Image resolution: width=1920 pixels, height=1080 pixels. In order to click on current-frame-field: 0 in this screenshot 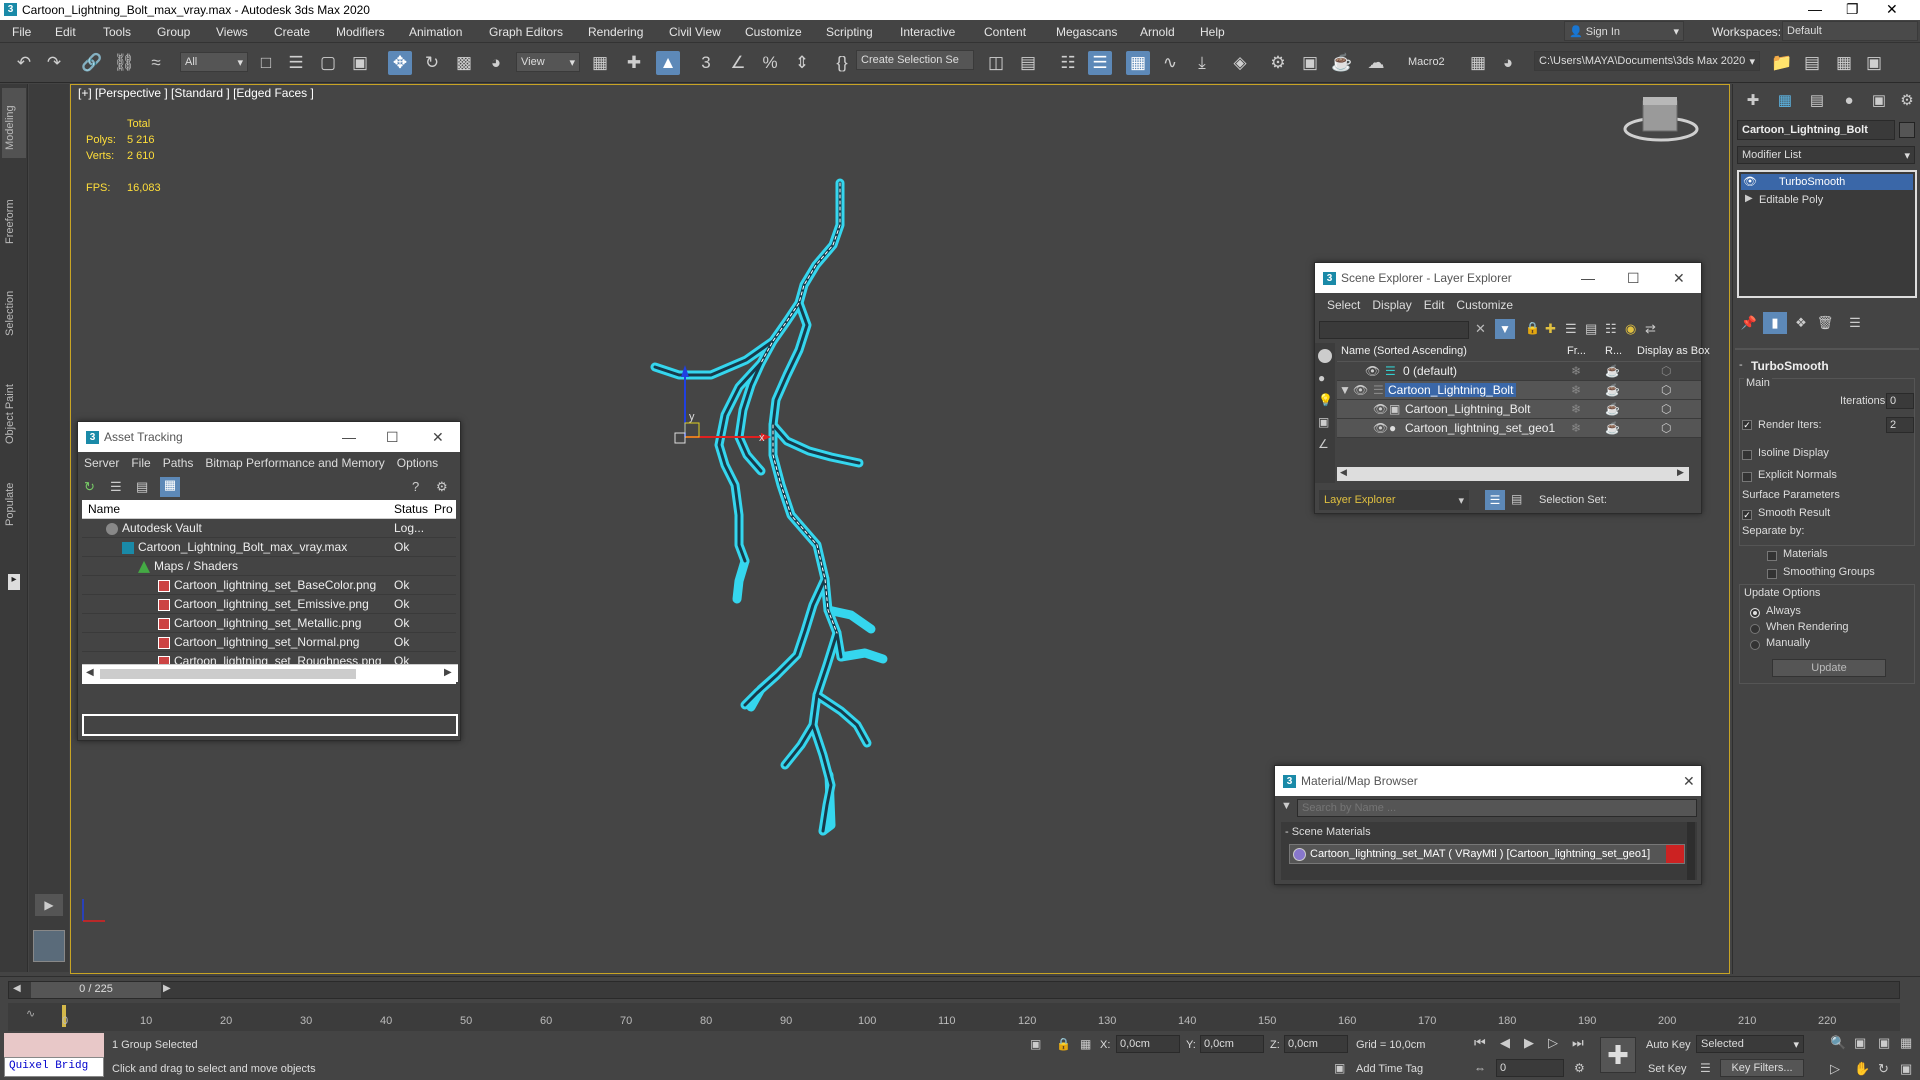, I will do `click(1530, 1068)`.